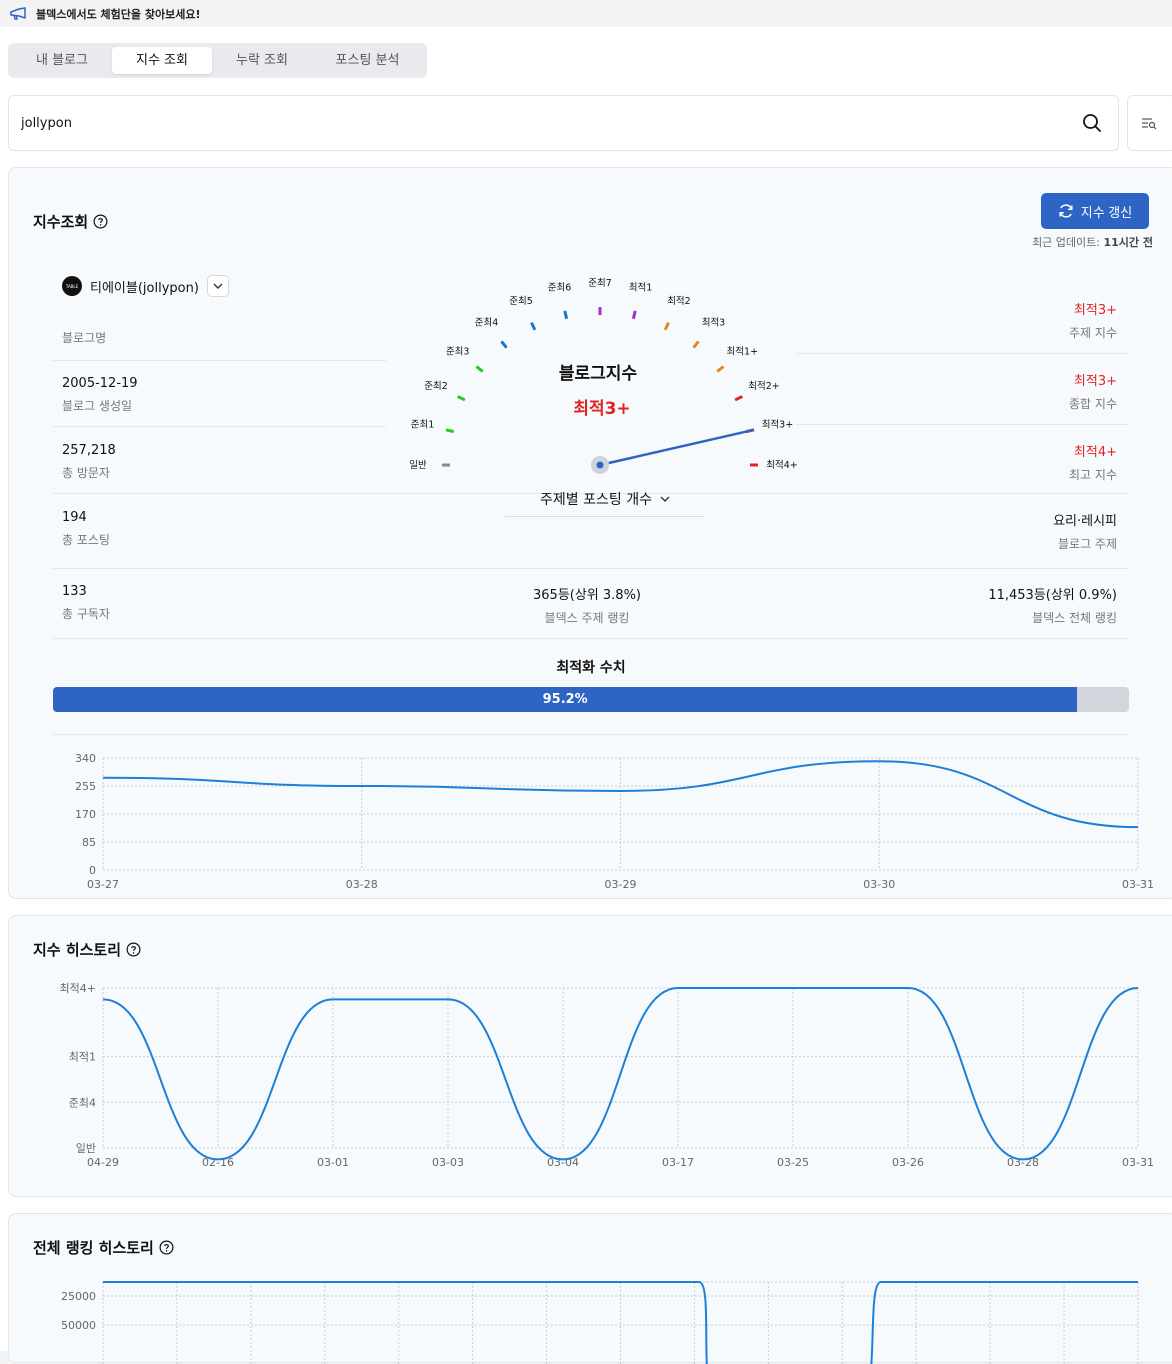 The height and width of the screenshot is (1364, 1172). I want to click on topic-posting-count-select: 주제별 포스팅 개수, so click(605, 499).